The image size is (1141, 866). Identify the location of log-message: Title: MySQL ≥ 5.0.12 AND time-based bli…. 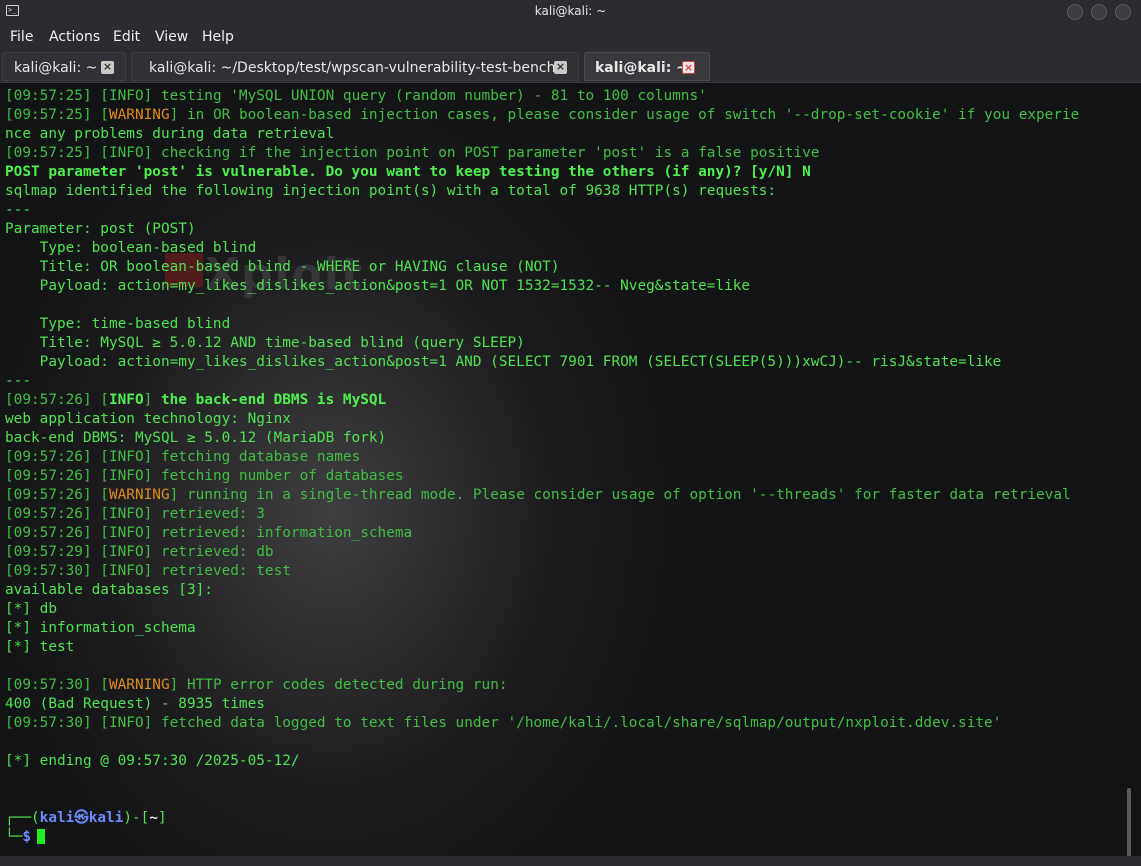
(265, 343).